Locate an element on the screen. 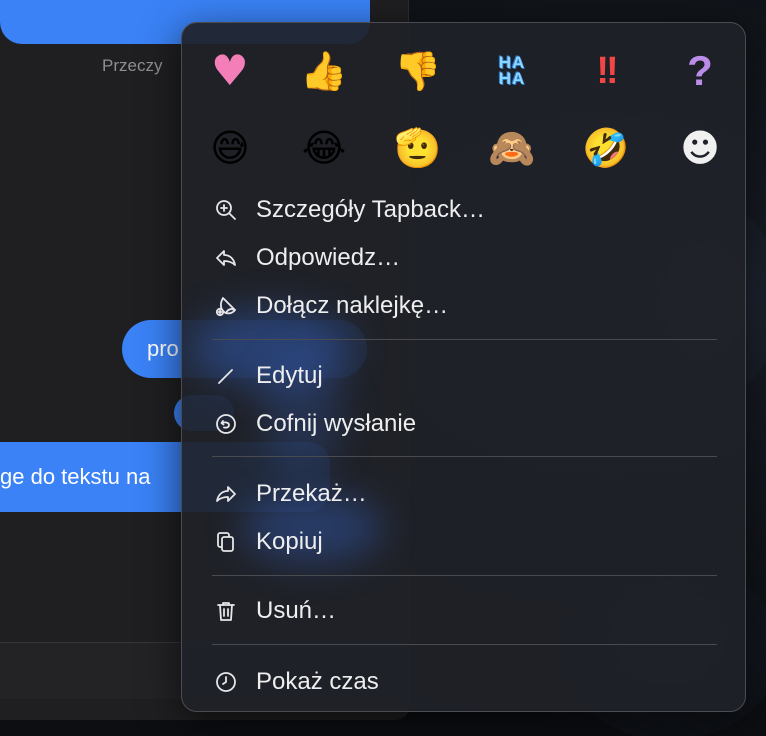 Image resolution: width=766 pixels, height=736 pixels. pencil-icon is located at coordinates (226, 376).